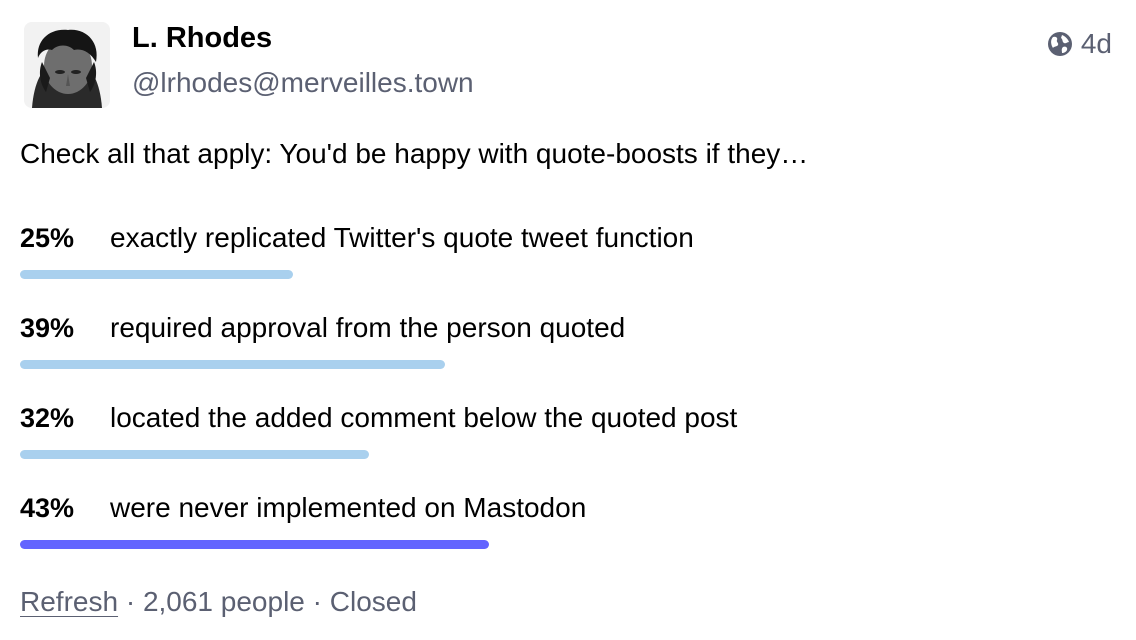  Describe the element at coordinates (47, 418) in the screenshot. I see `poll-option-percent: 32%` at that location.